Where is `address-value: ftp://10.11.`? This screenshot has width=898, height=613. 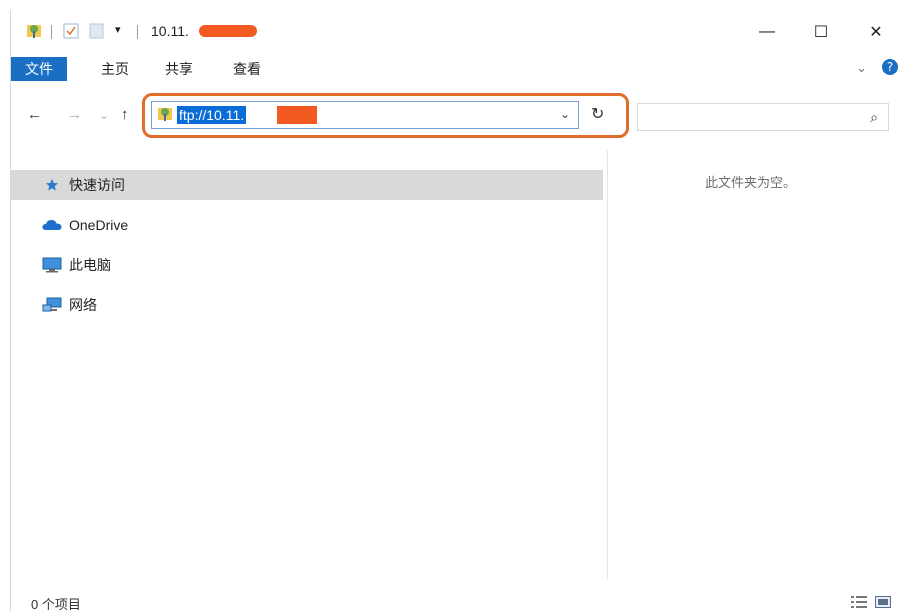
address-value: ftp://10.11. is located at coordinates (212, 115).